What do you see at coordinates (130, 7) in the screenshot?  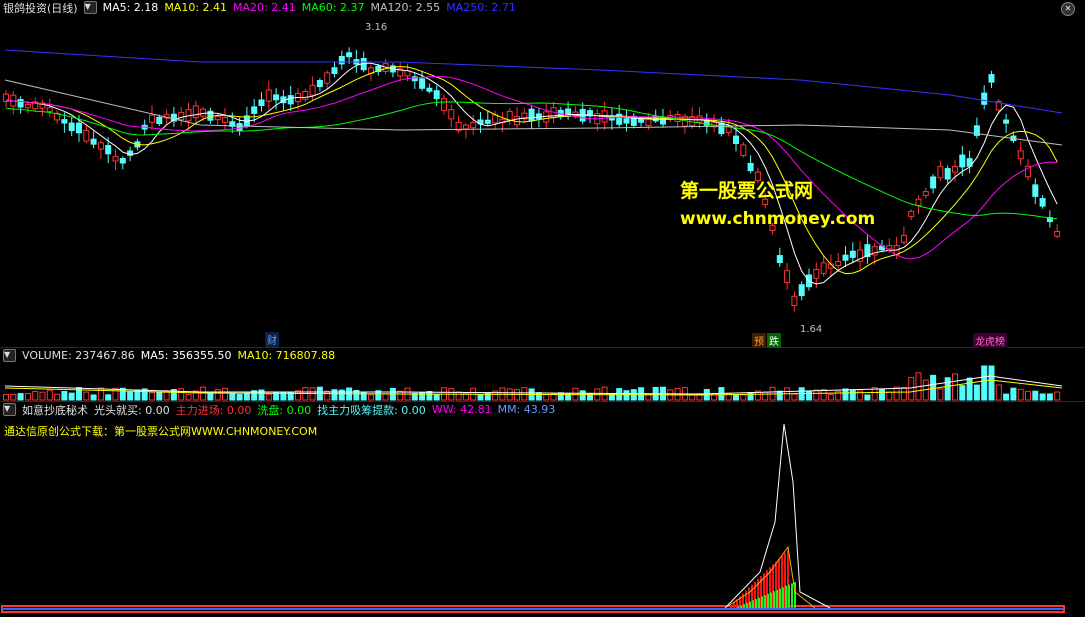 I see `ma5-value: MA5: 2.18` at bounding box center [130, 7].